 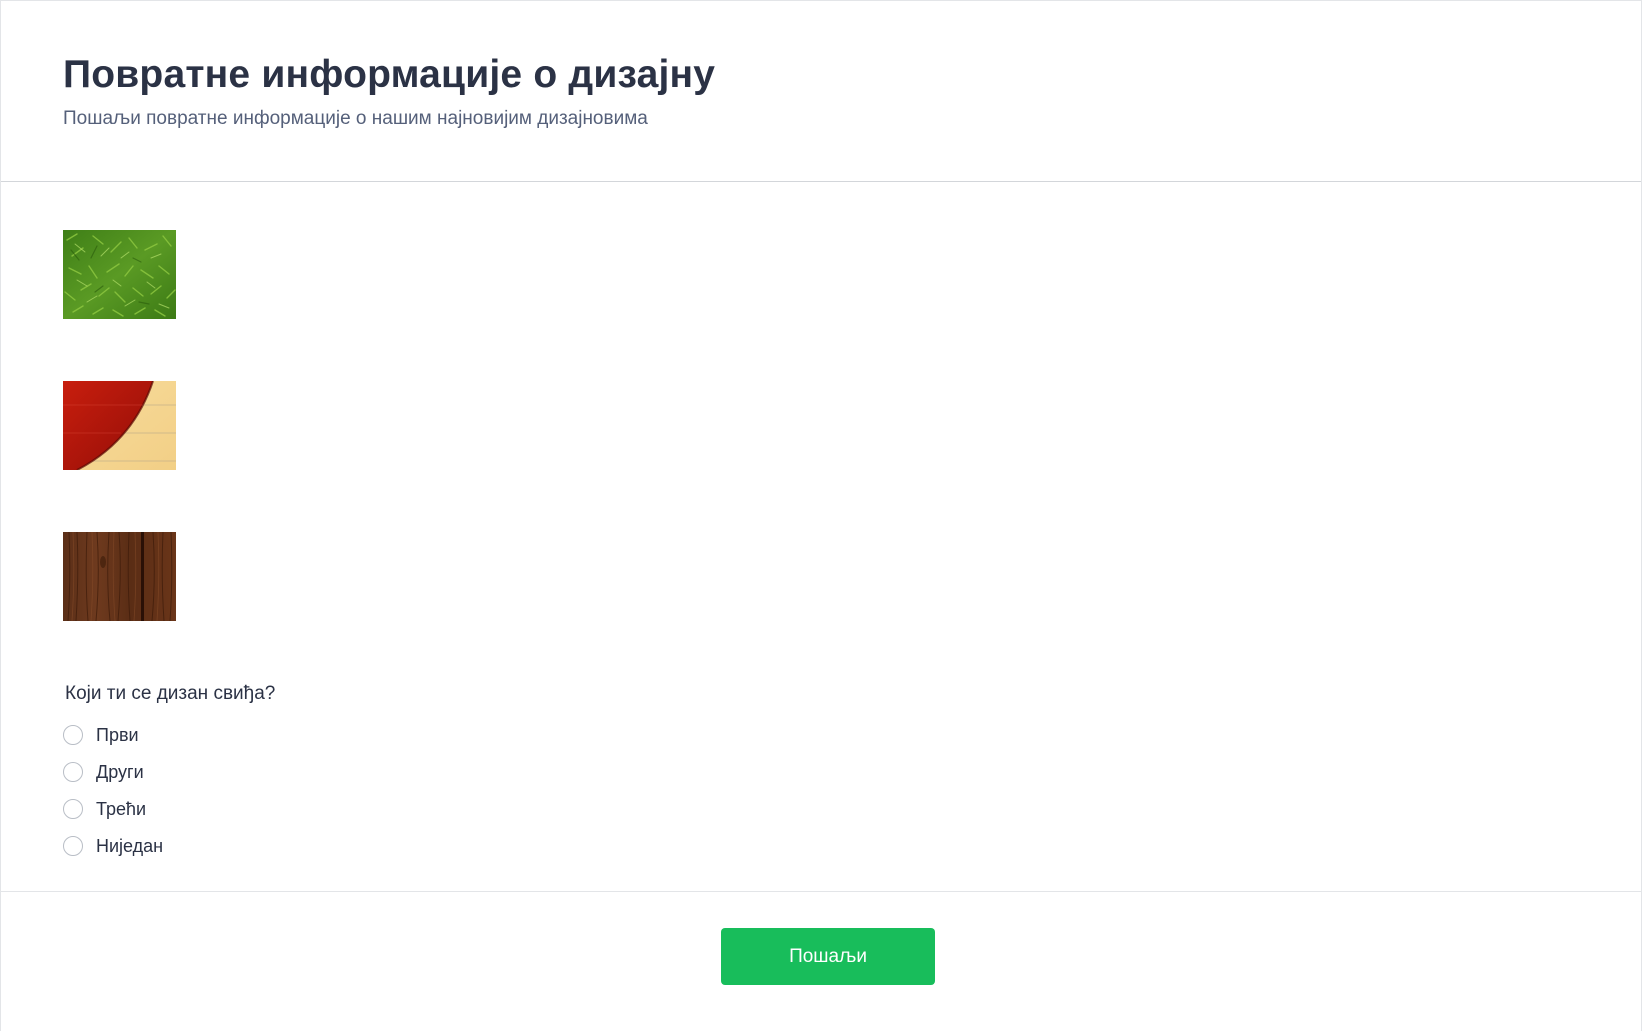 I want to click on radio-option-label: Трећи, so click(x=121, y=809).